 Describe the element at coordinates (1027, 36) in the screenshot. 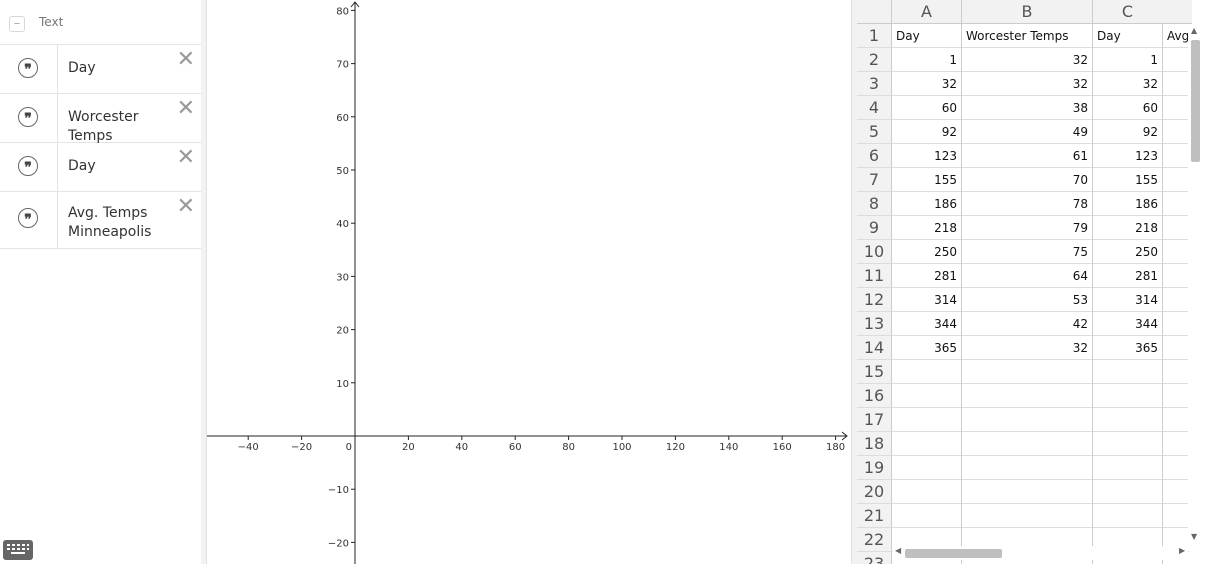

I see `spreadsheet-cell: Worcester Temps` at that location.